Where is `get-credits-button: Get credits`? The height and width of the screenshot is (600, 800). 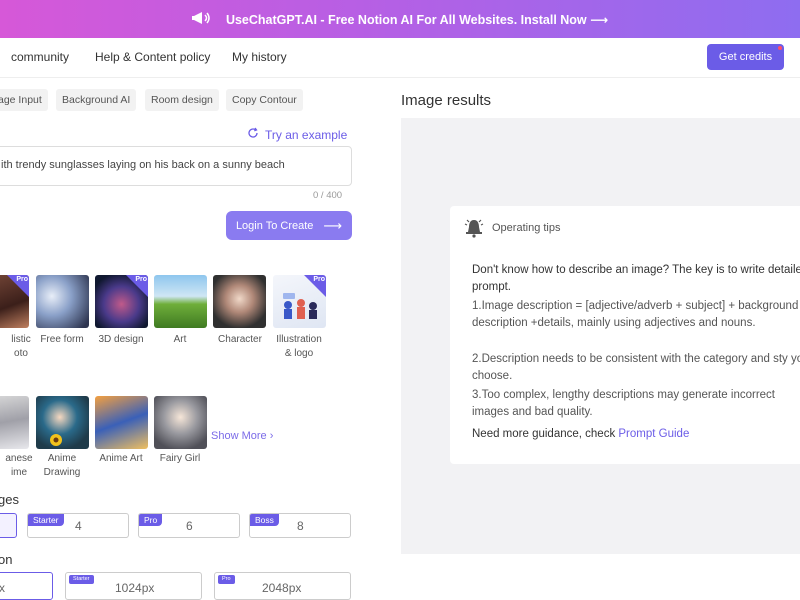 get-credits-button: Get credits is located at coordinates (745, 57).